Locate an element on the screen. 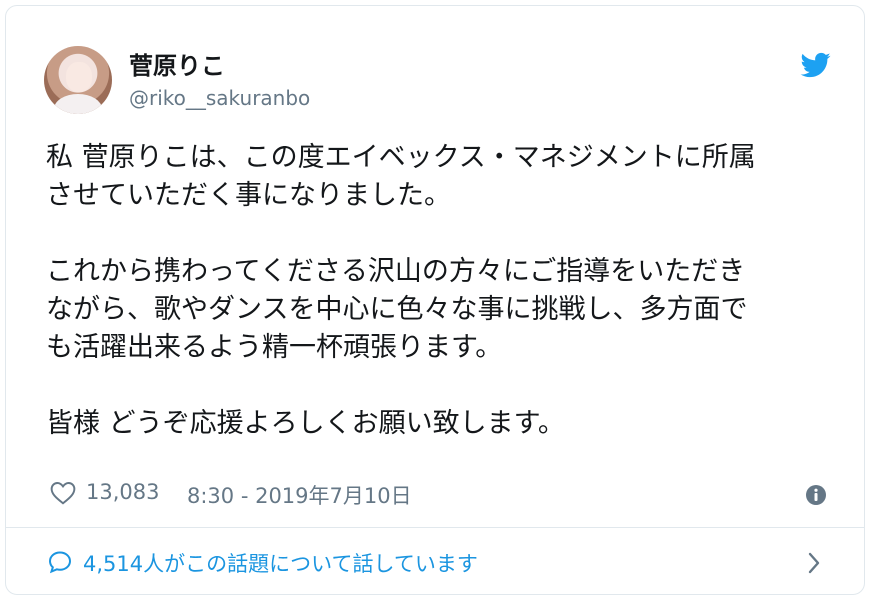 The image size is (871, 600). tweet-timestamp: 8:30 - 2019年7月10日 is located at coordinates (299, 495).